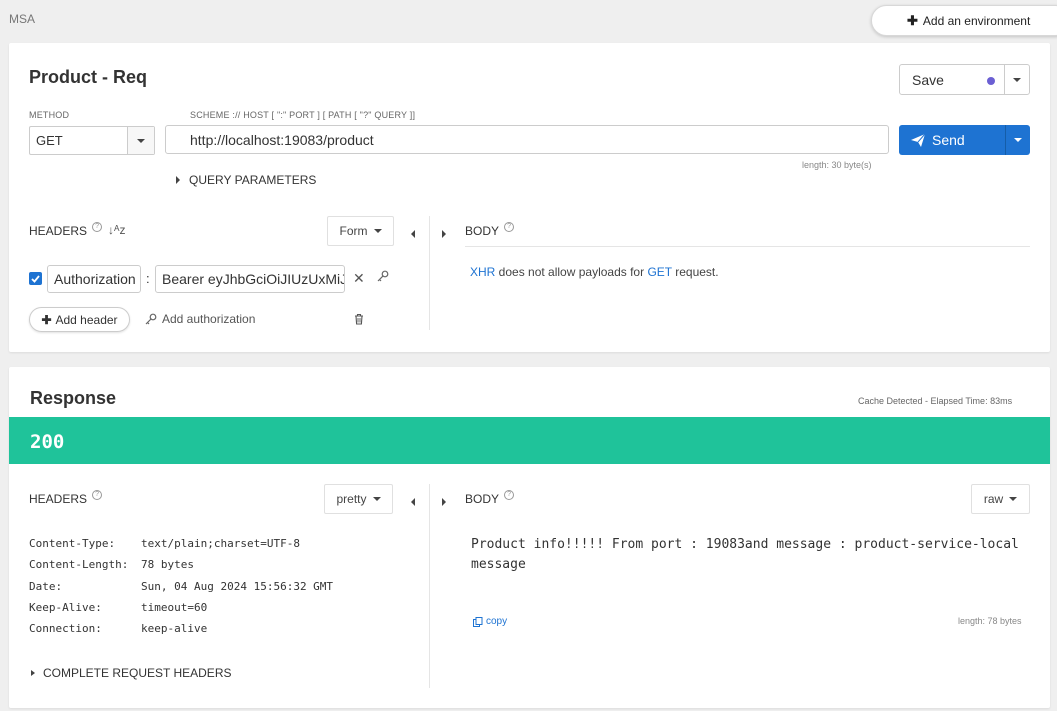 This screenshot has height=711, width=1057. What do you see at coordinates (353, 231) in the screenshot?
I see `headers-mode-value: Form` at bounding box center [353, 231].